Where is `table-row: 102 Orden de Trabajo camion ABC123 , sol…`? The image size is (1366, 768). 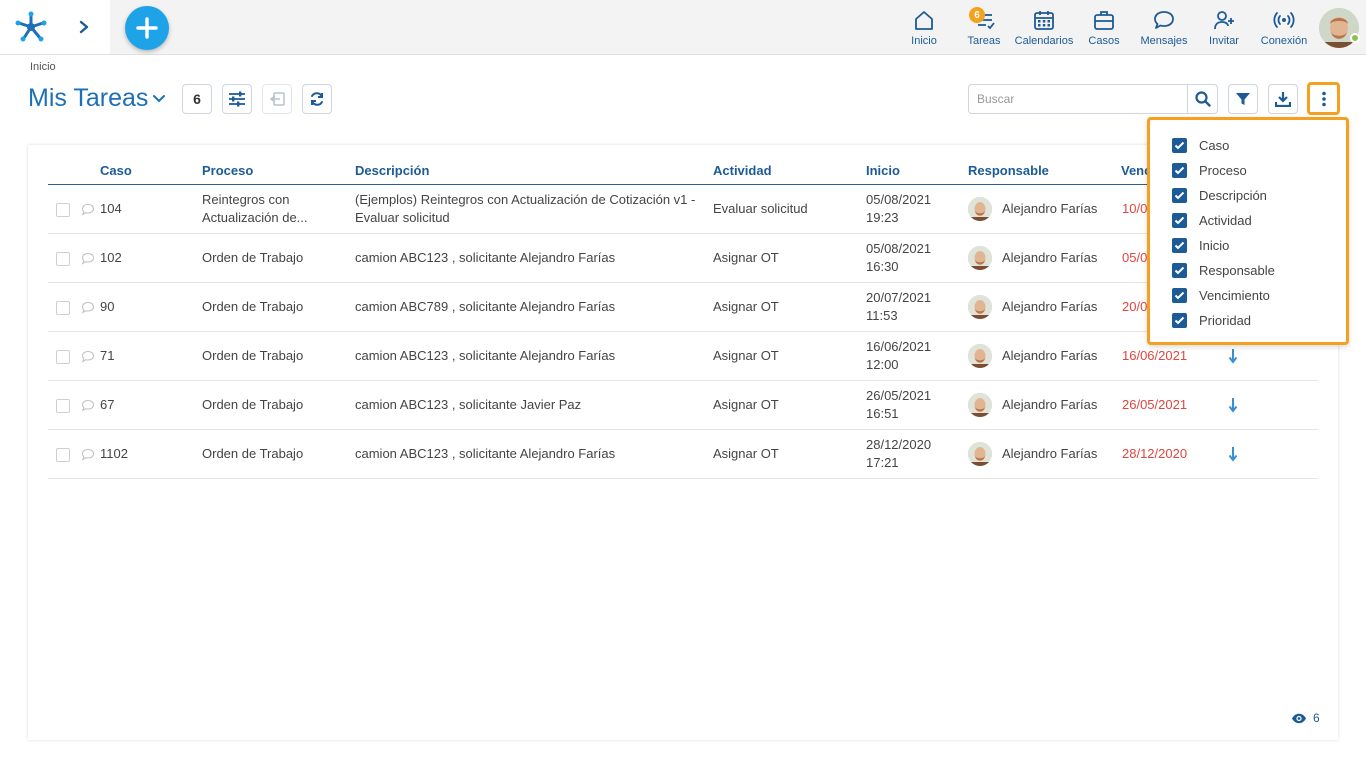
table-row: 102 Orden de Trabajo camion ABC123 , sol… is located at coordinates (683, 258).